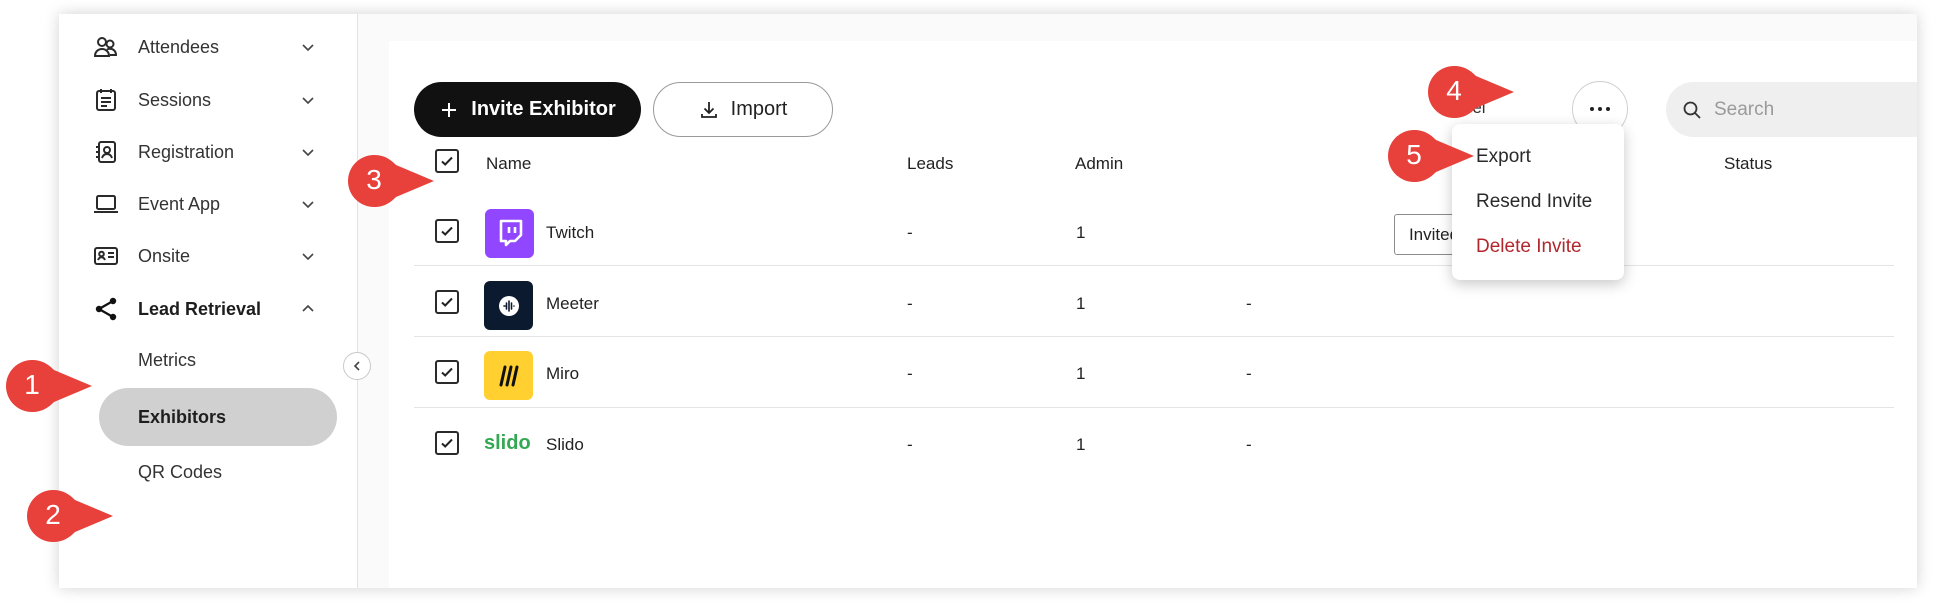 The width and height of the screenshot is (1947, 616). I want to click on attendees-icon, so click(106, 47).